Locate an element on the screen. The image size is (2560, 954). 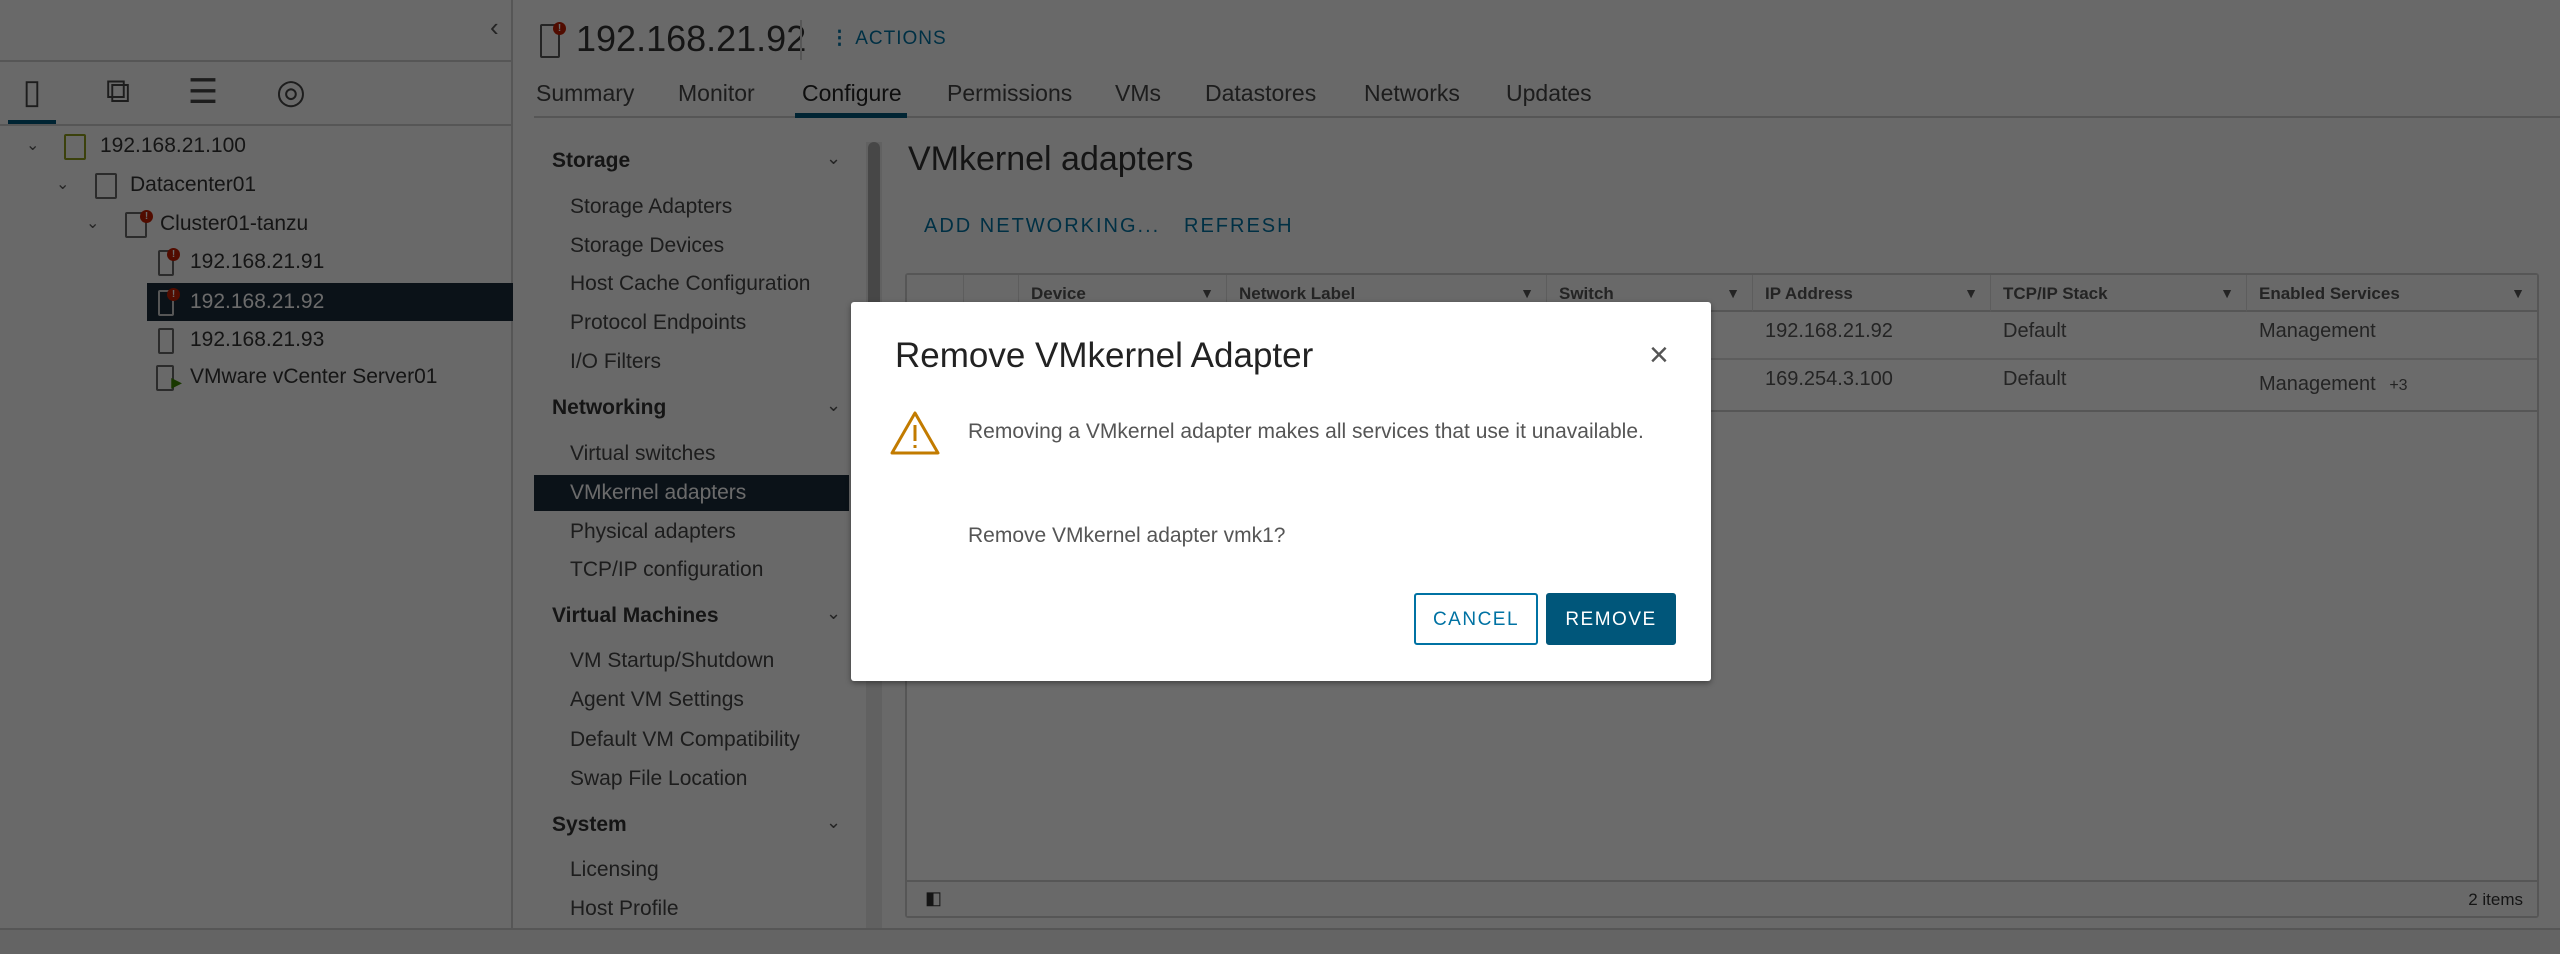
menu-section-vms: Virtual Machines is located at coordinates (635, 616).